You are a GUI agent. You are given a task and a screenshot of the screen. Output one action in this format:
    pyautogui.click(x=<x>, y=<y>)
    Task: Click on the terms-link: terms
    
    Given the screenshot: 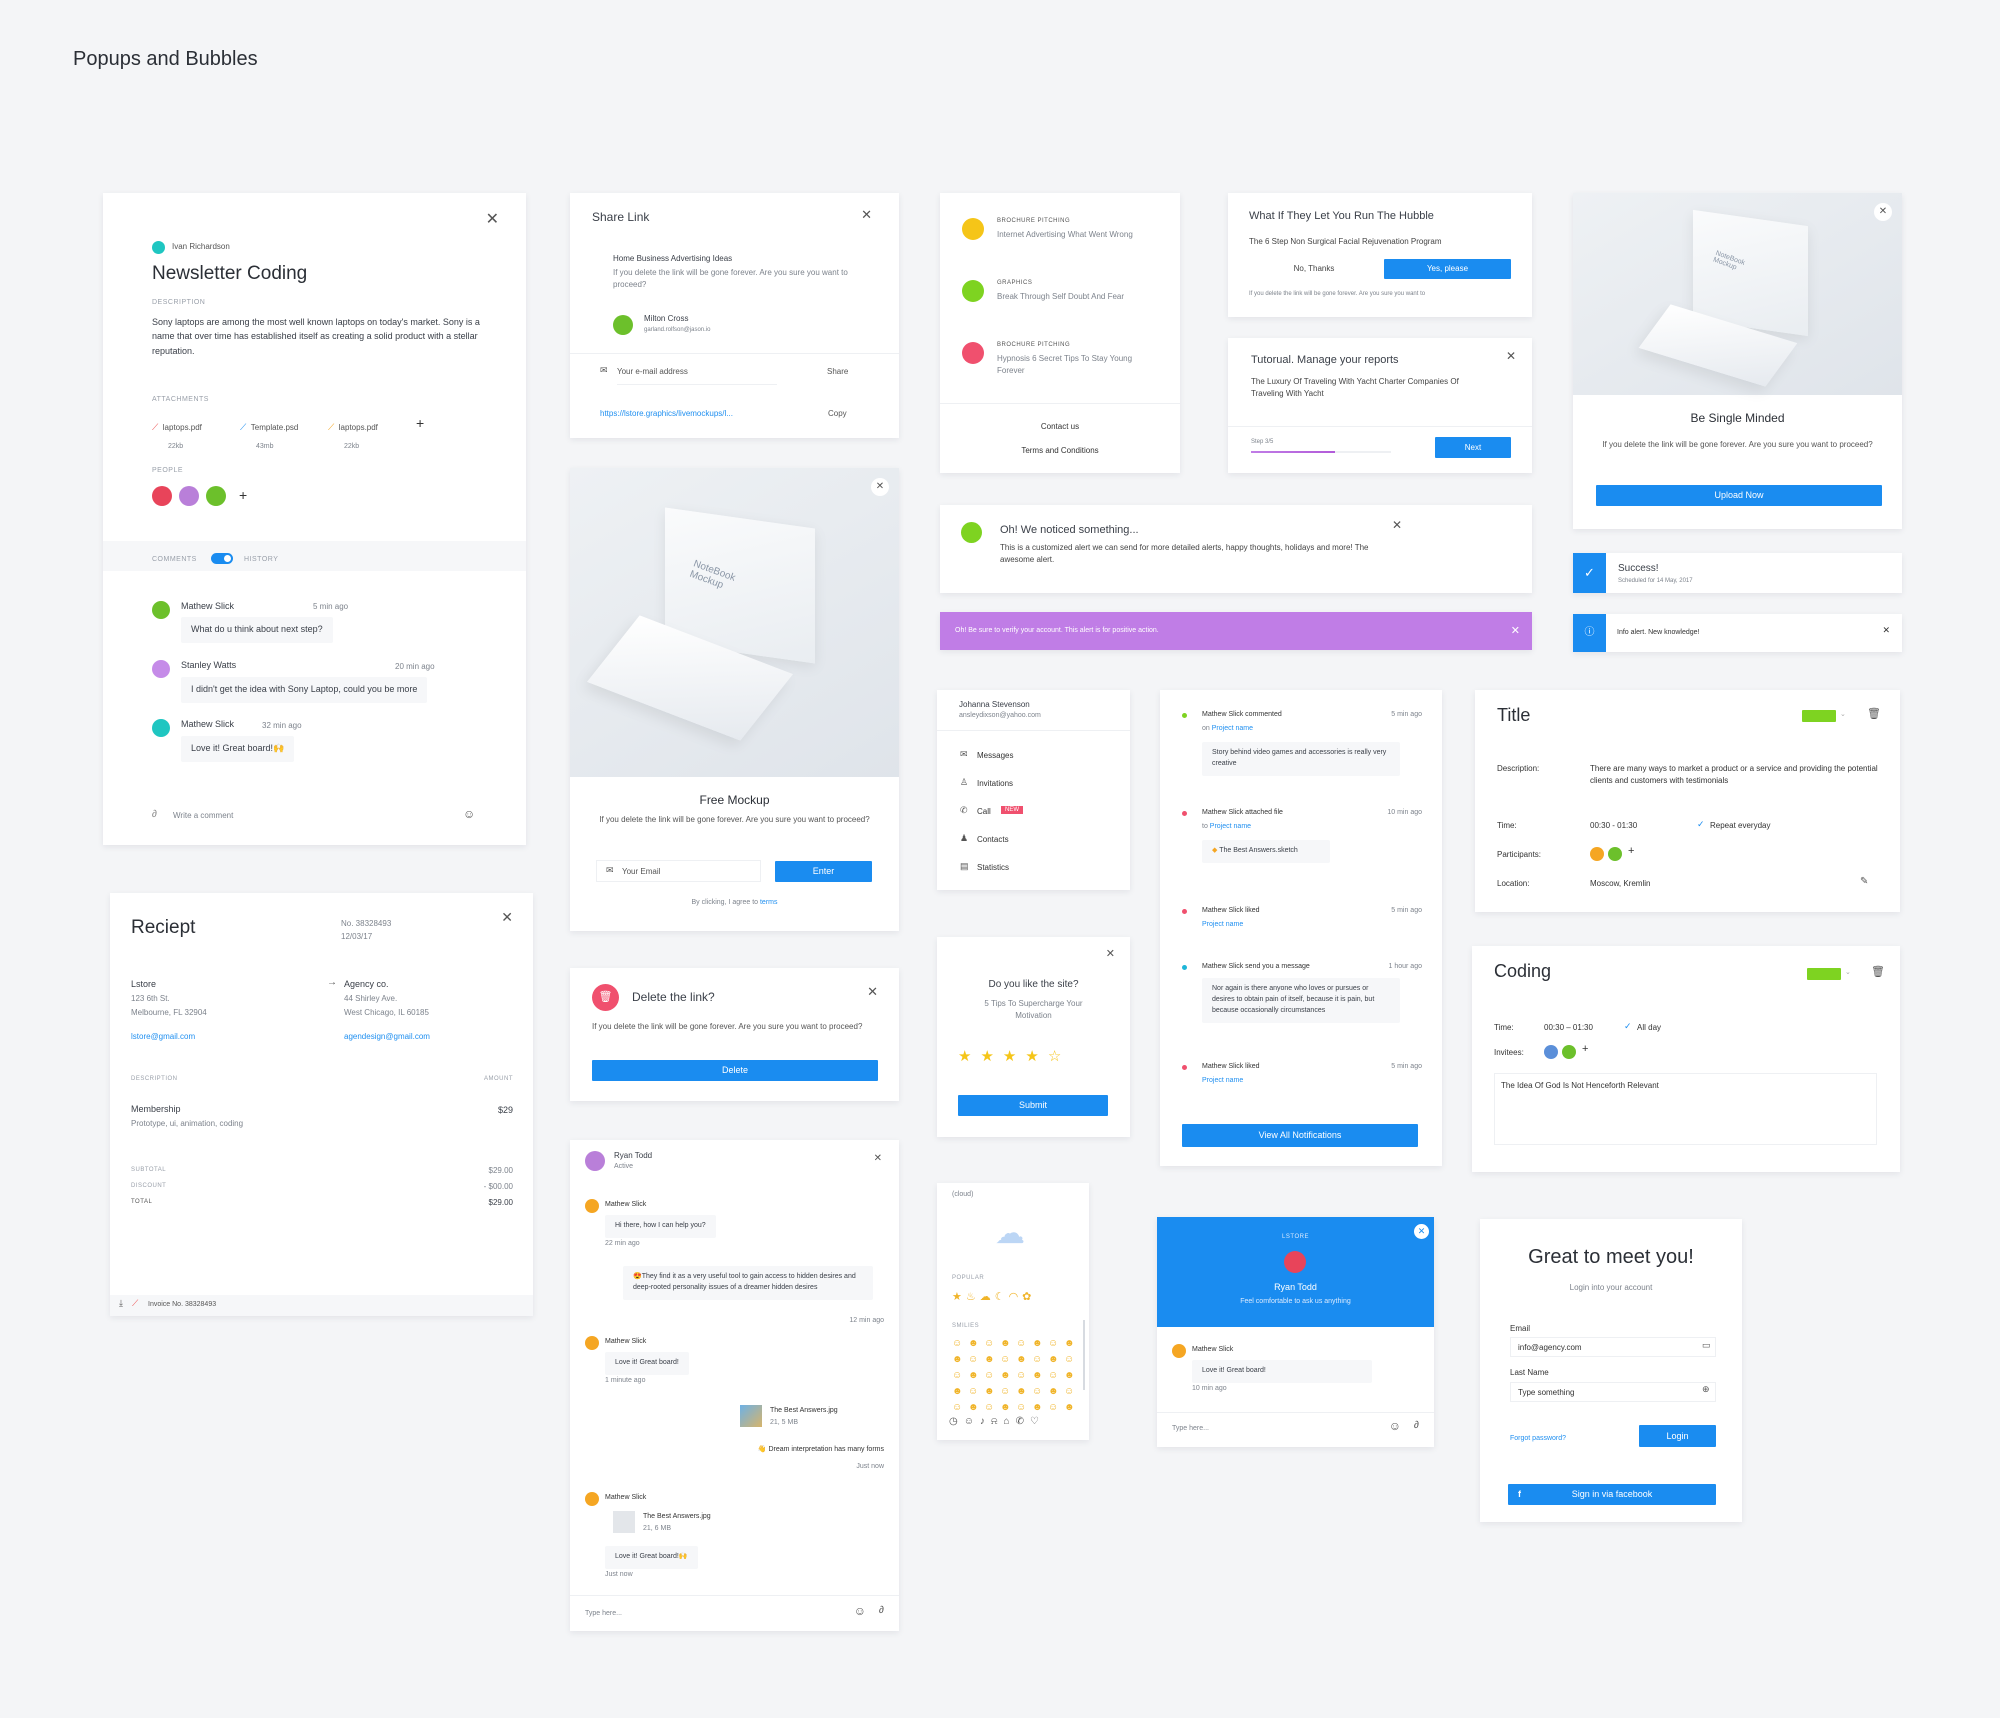 What is the action you would take?
    pyautogui.click(x=769, y=902)
    